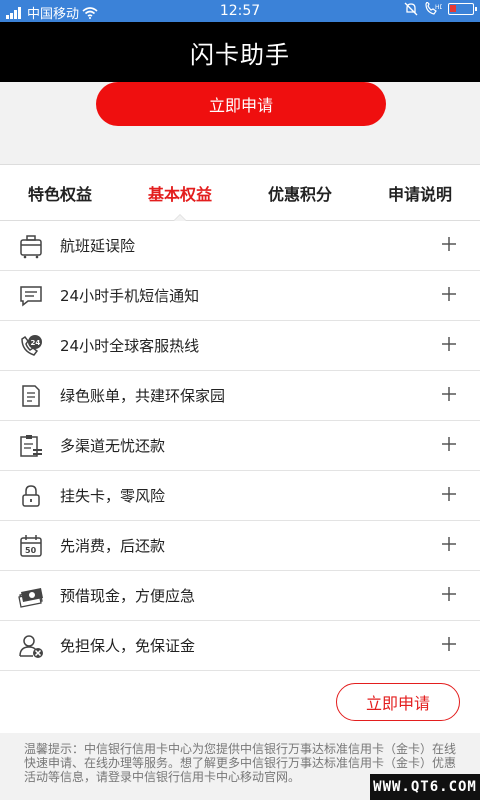  What do you see at coordinates (31, 446) in the screenshot?
I see `clipboard-icon` at bounding box center [31, 446].